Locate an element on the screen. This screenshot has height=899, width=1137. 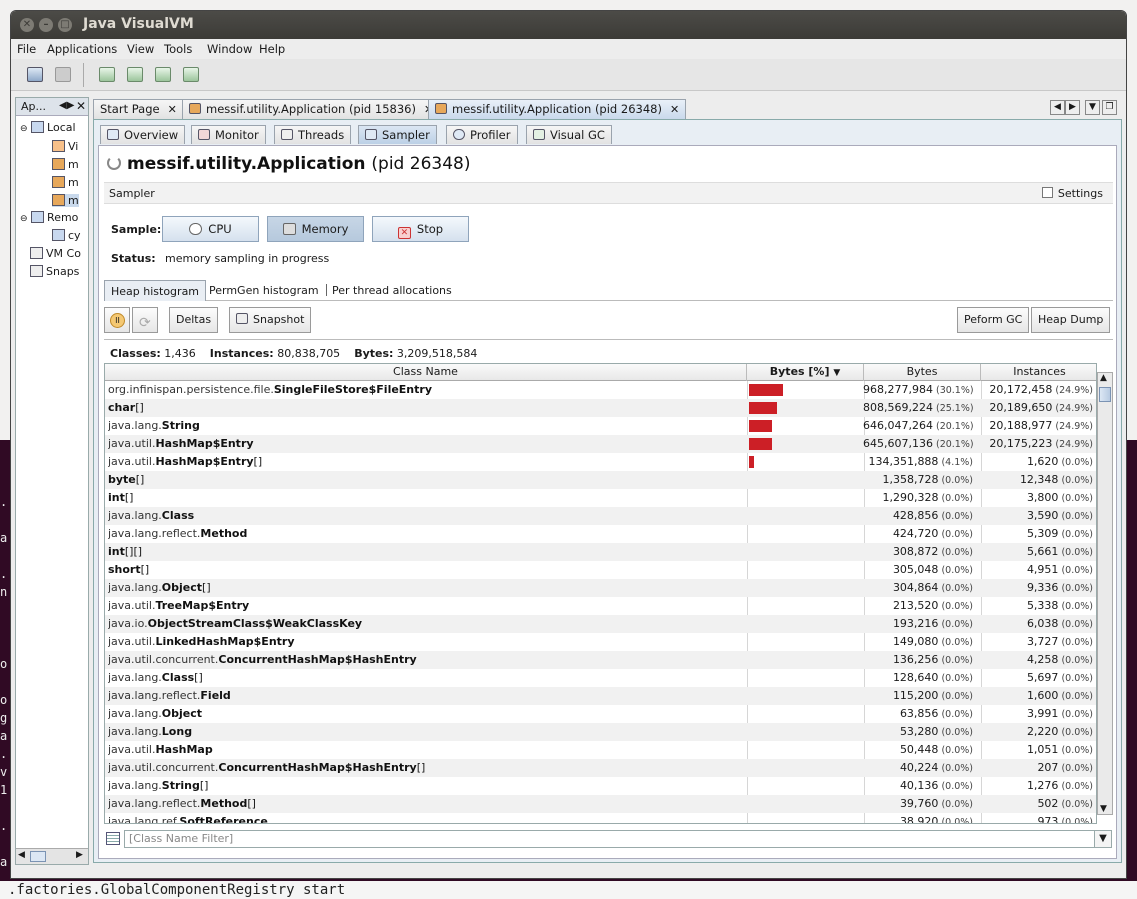
scroll-up-icon: ▲ is located at coordinates (1103, 378).